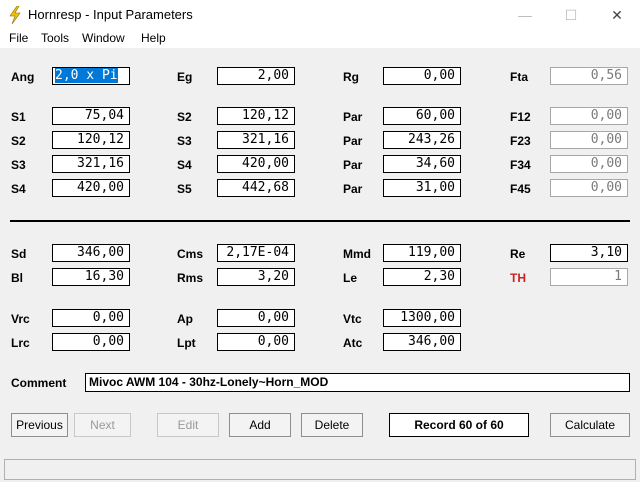 The image size is (640, 482). Describe the element at coordinates (589, 277) in the screenshot. I see `th-field: 1` at that location.